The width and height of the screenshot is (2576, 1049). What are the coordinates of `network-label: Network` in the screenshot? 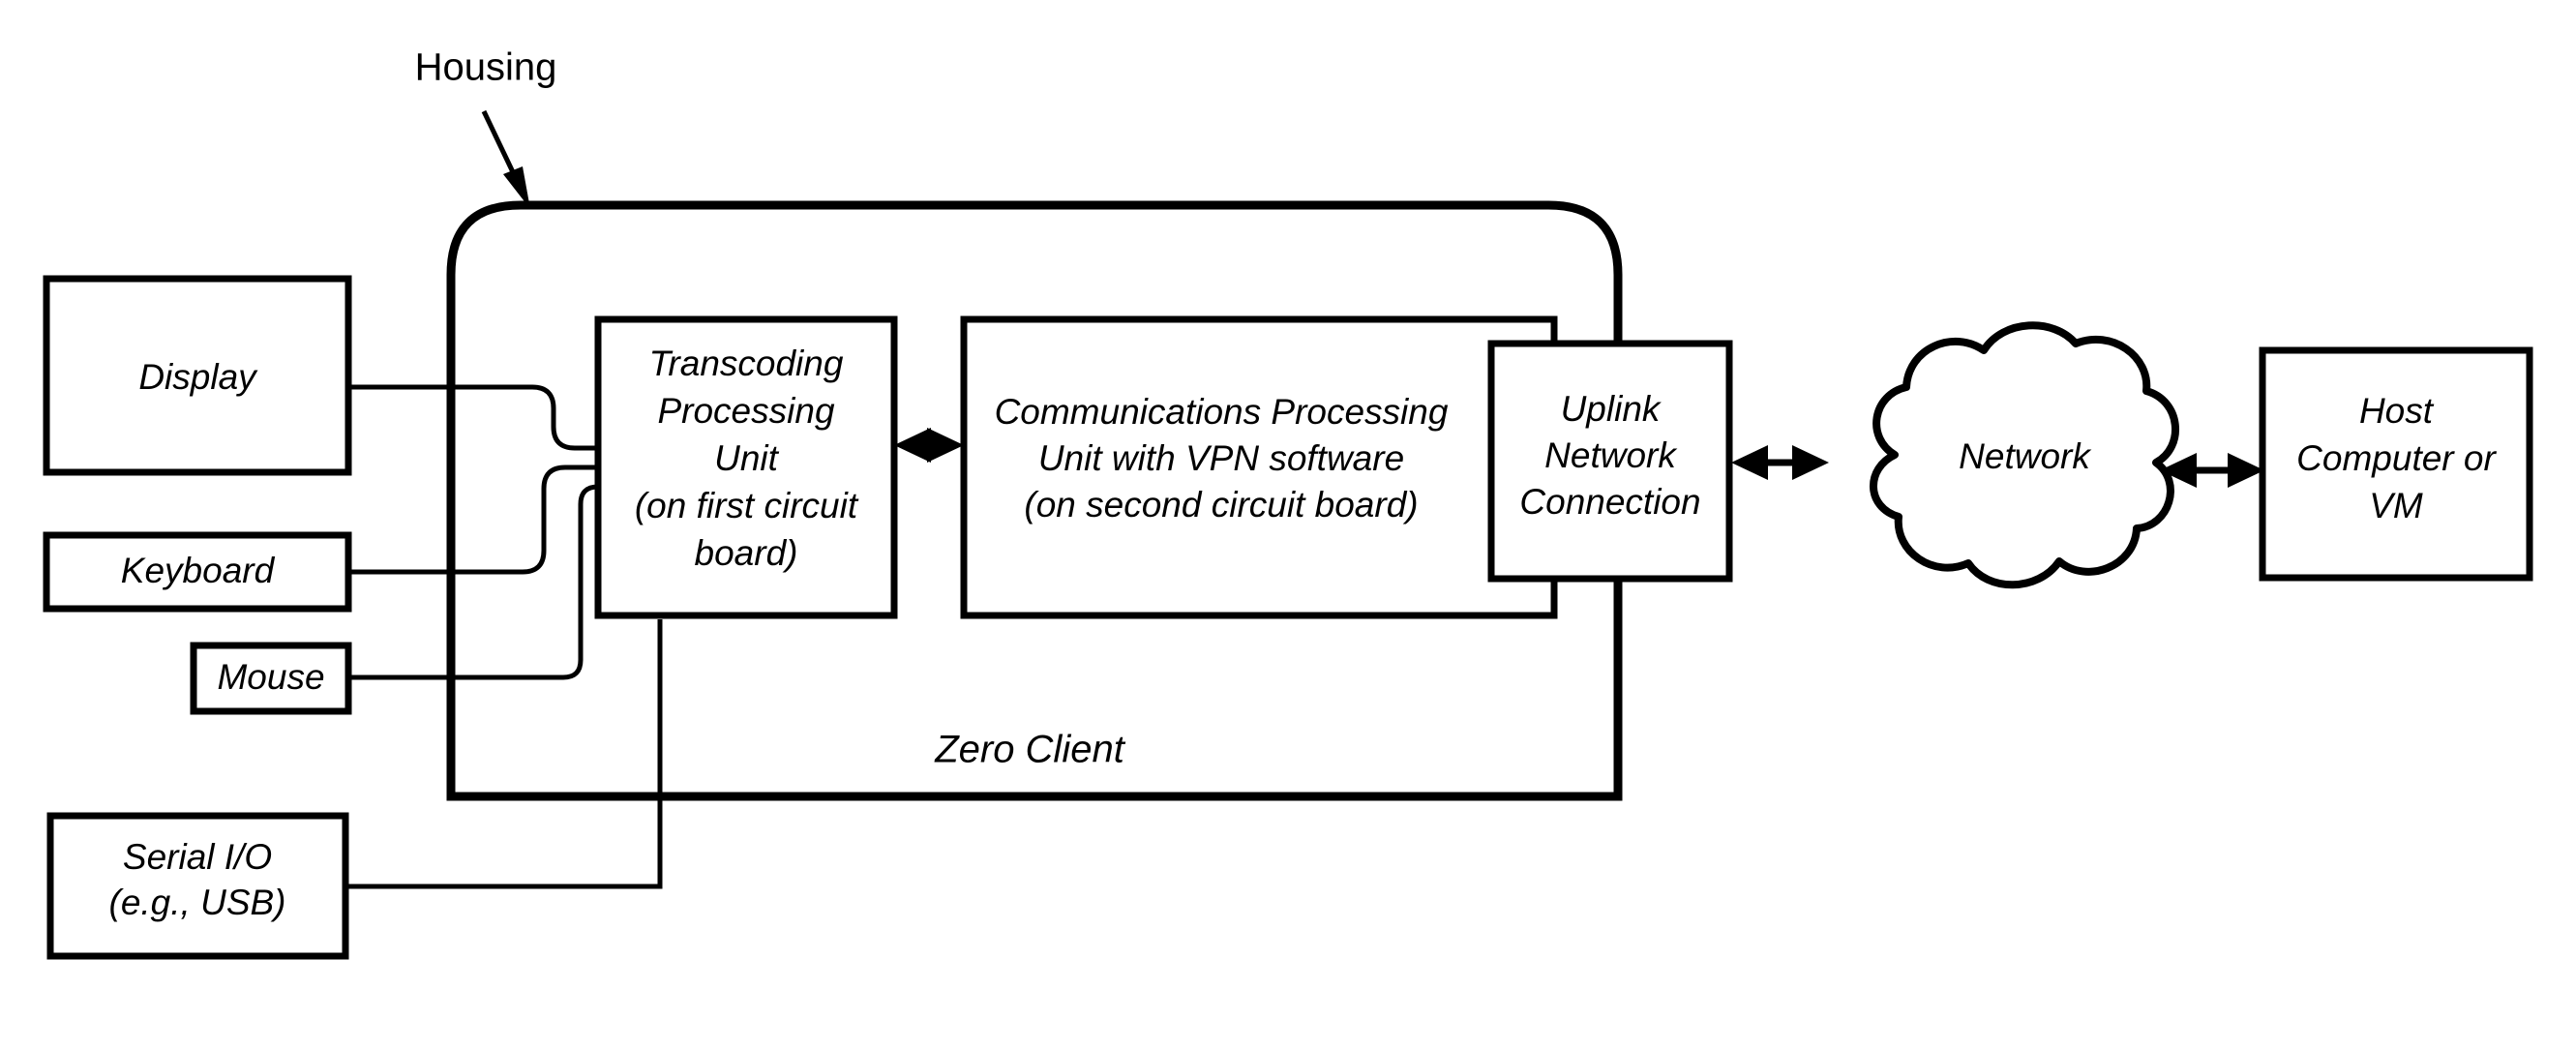 It's located at (2025, 456).